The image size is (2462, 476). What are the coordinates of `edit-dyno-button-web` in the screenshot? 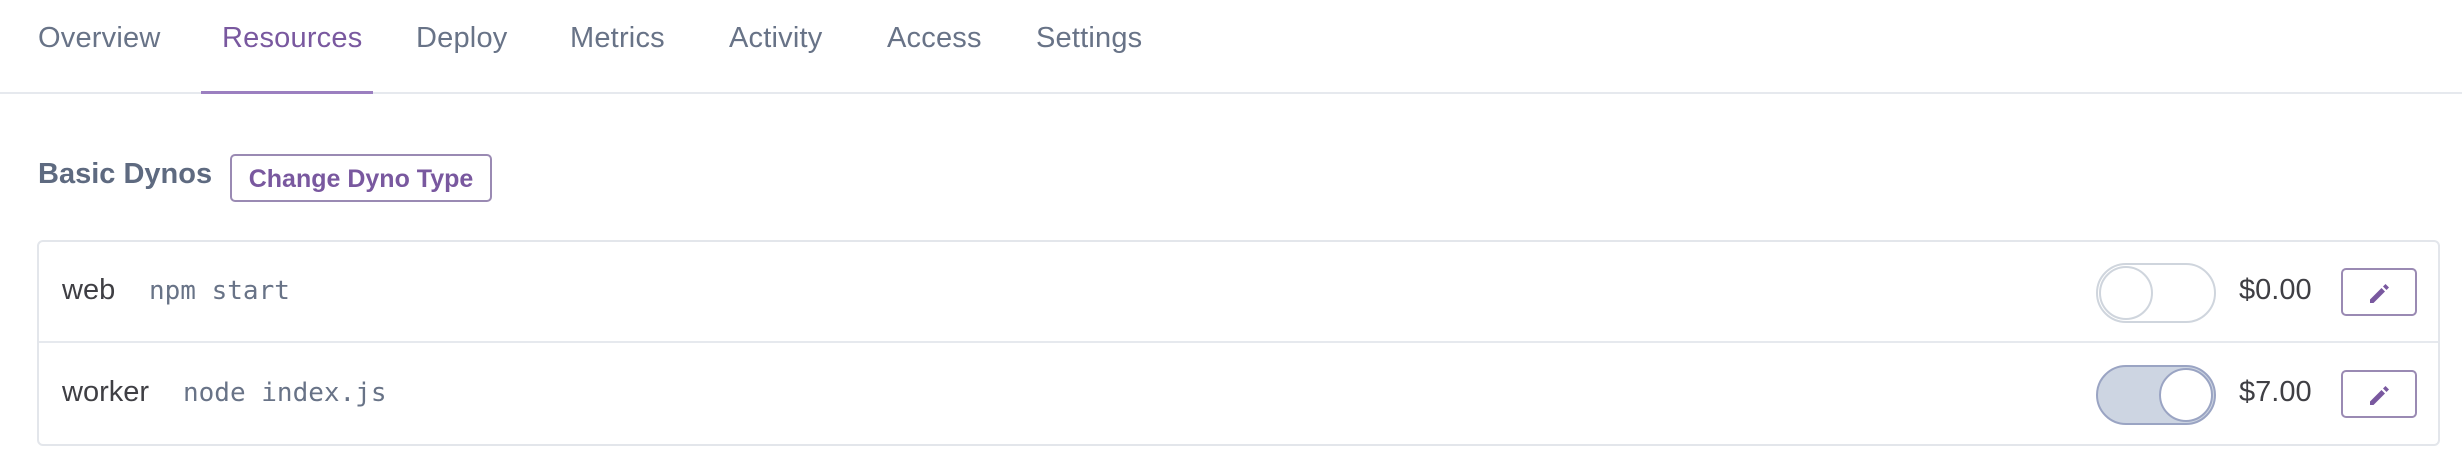 It's located at (2379, 292).